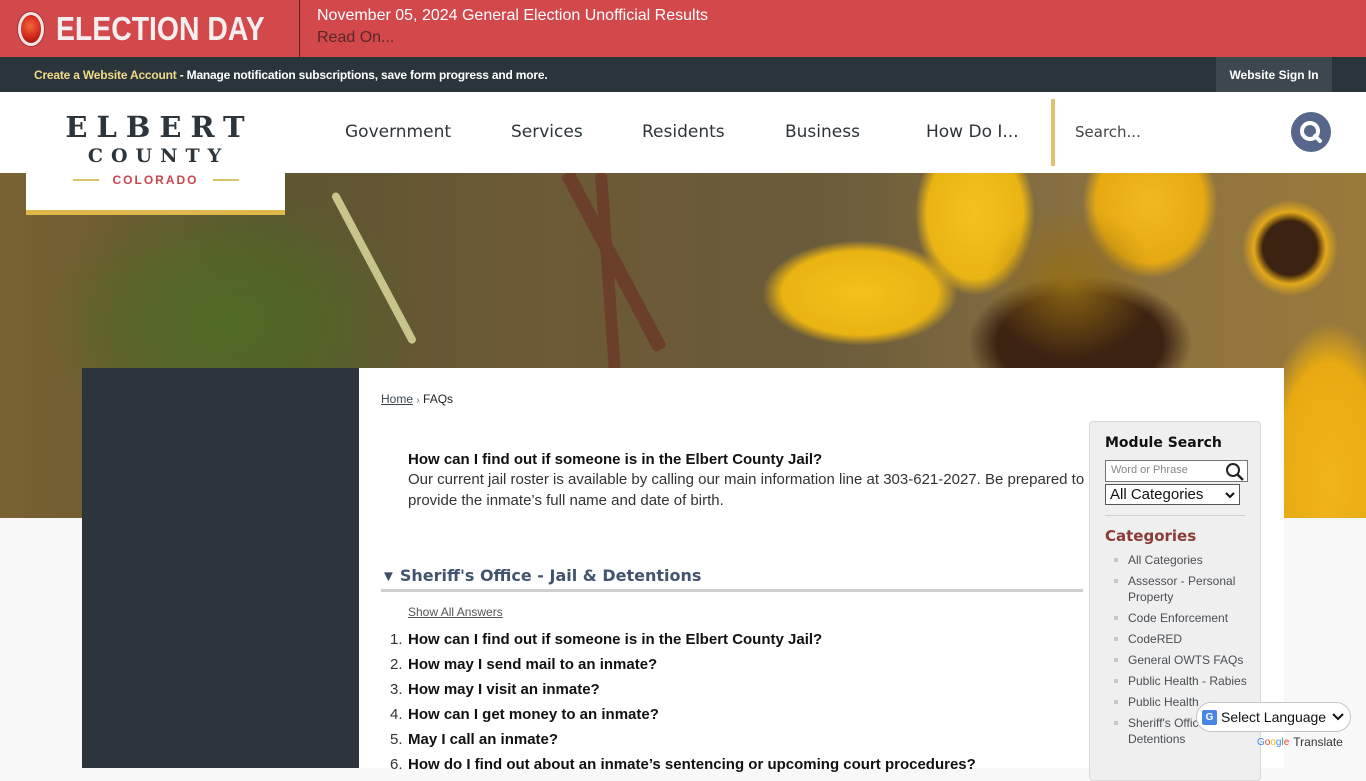 The width and height of the screenshot is (1366, 781). What do you see at coordinates (504, 689) in the screenshot?
I see `faq-question-link: How may I visit an inmate?` at bounding box center [504, 689].